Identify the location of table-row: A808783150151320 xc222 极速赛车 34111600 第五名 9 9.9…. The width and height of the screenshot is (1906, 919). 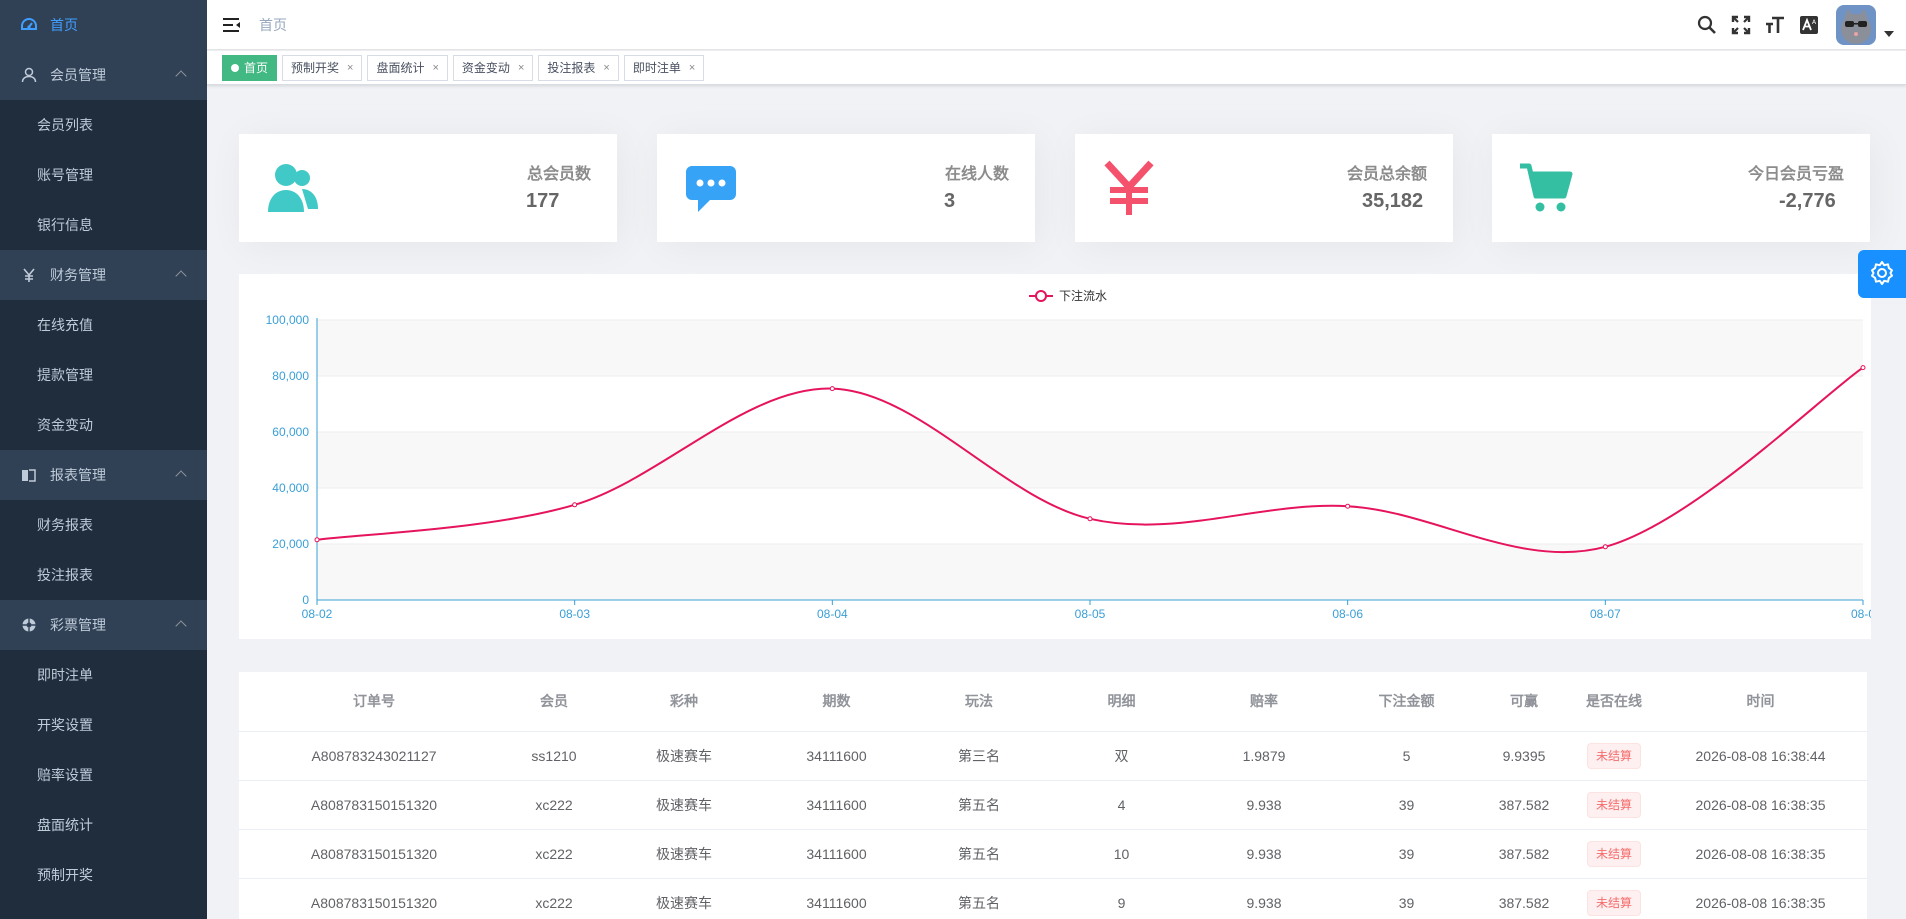
(1053, 898).